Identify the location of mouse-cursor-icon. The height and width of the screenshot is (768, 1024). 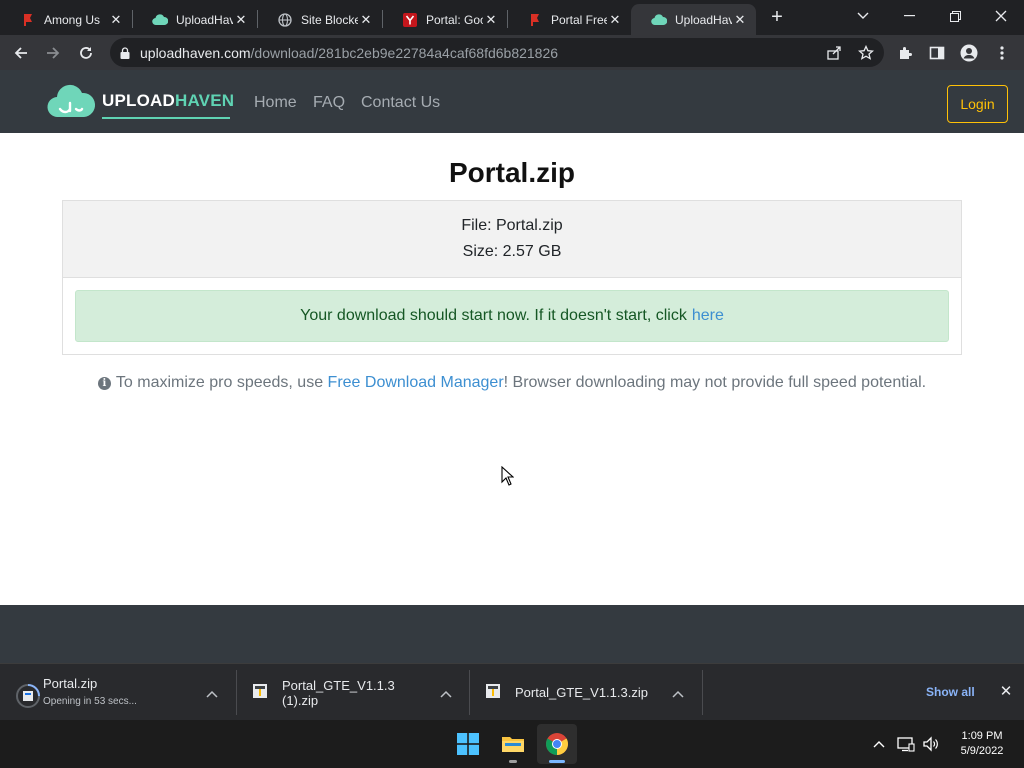
(507, 476).